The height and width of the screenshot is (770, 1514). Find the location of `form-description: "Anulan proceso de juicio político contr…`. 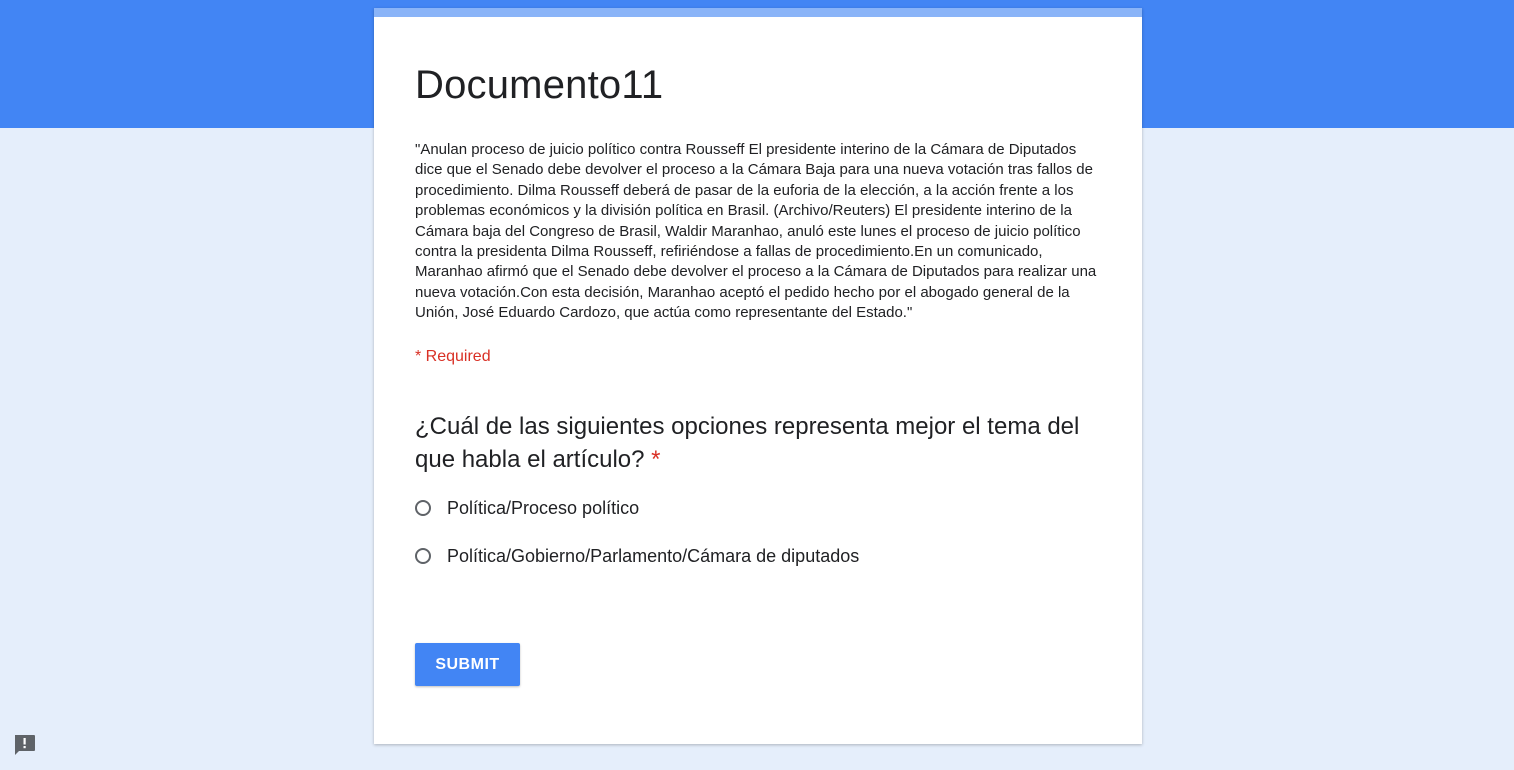

form-description: "Anulan proceso de juicio político contr… is located at coordinates (756, 231).